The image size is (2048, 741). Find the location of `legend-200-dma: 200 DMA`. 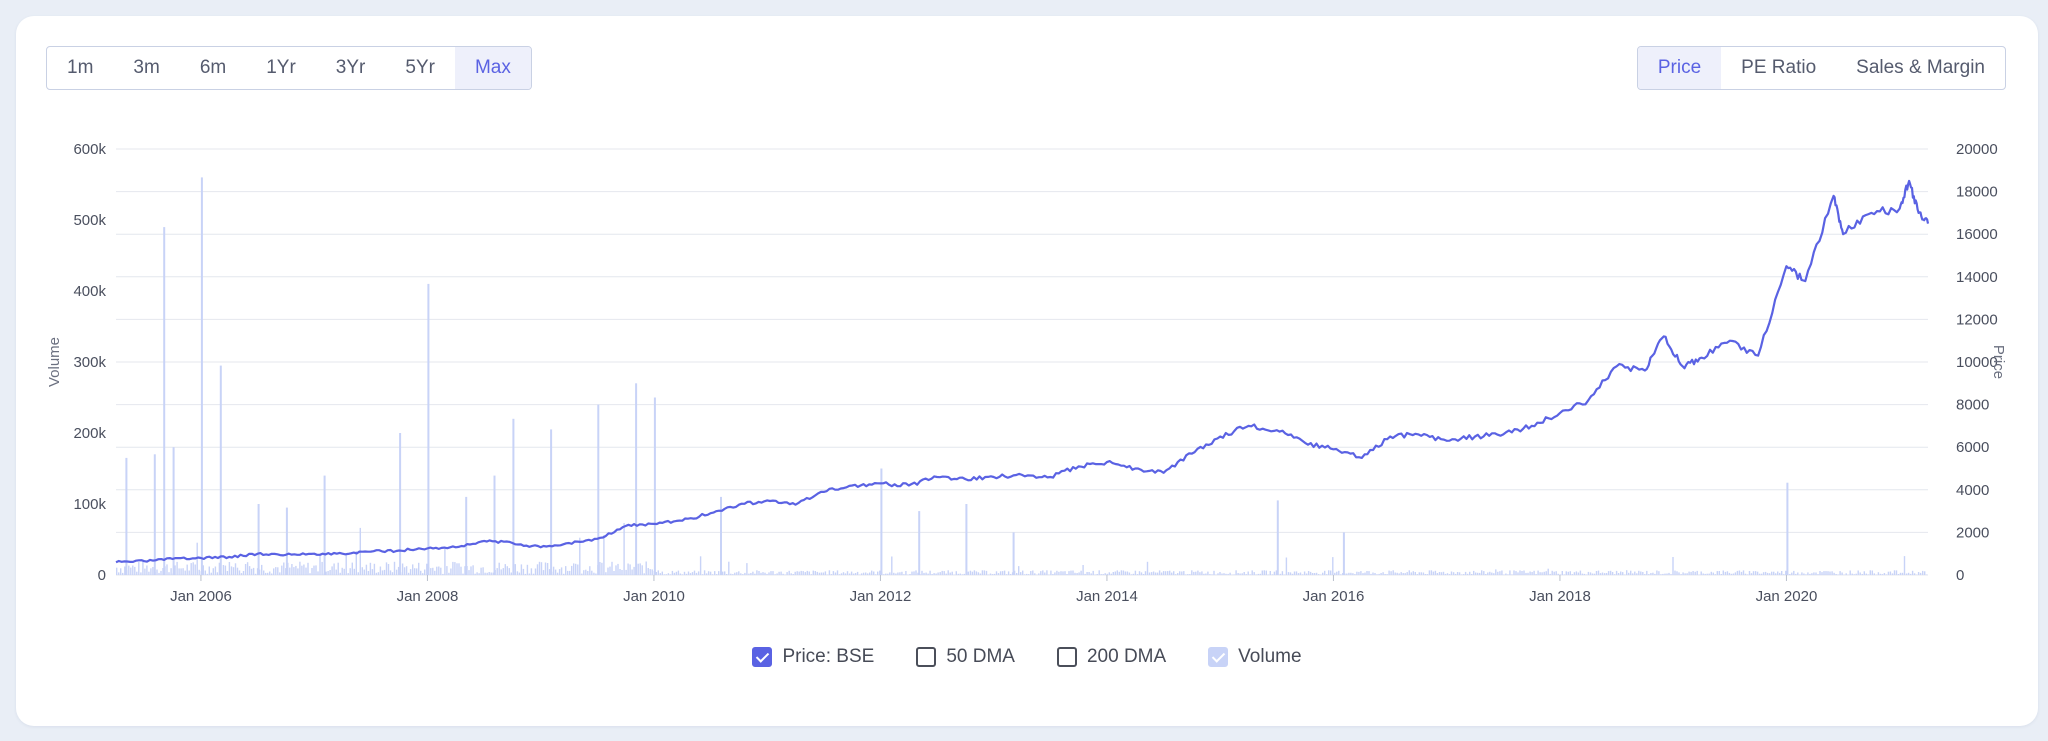

legend-200-dma: 200 DMA is located at coordinates (1111, 657).